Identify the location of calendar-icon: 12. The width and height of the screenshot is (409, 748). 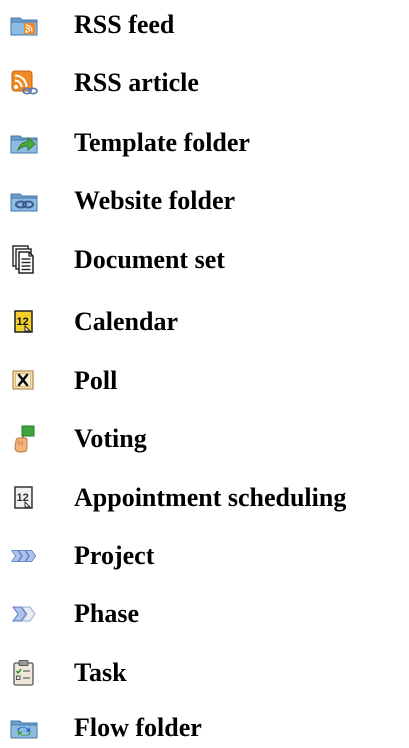
(24, 322).